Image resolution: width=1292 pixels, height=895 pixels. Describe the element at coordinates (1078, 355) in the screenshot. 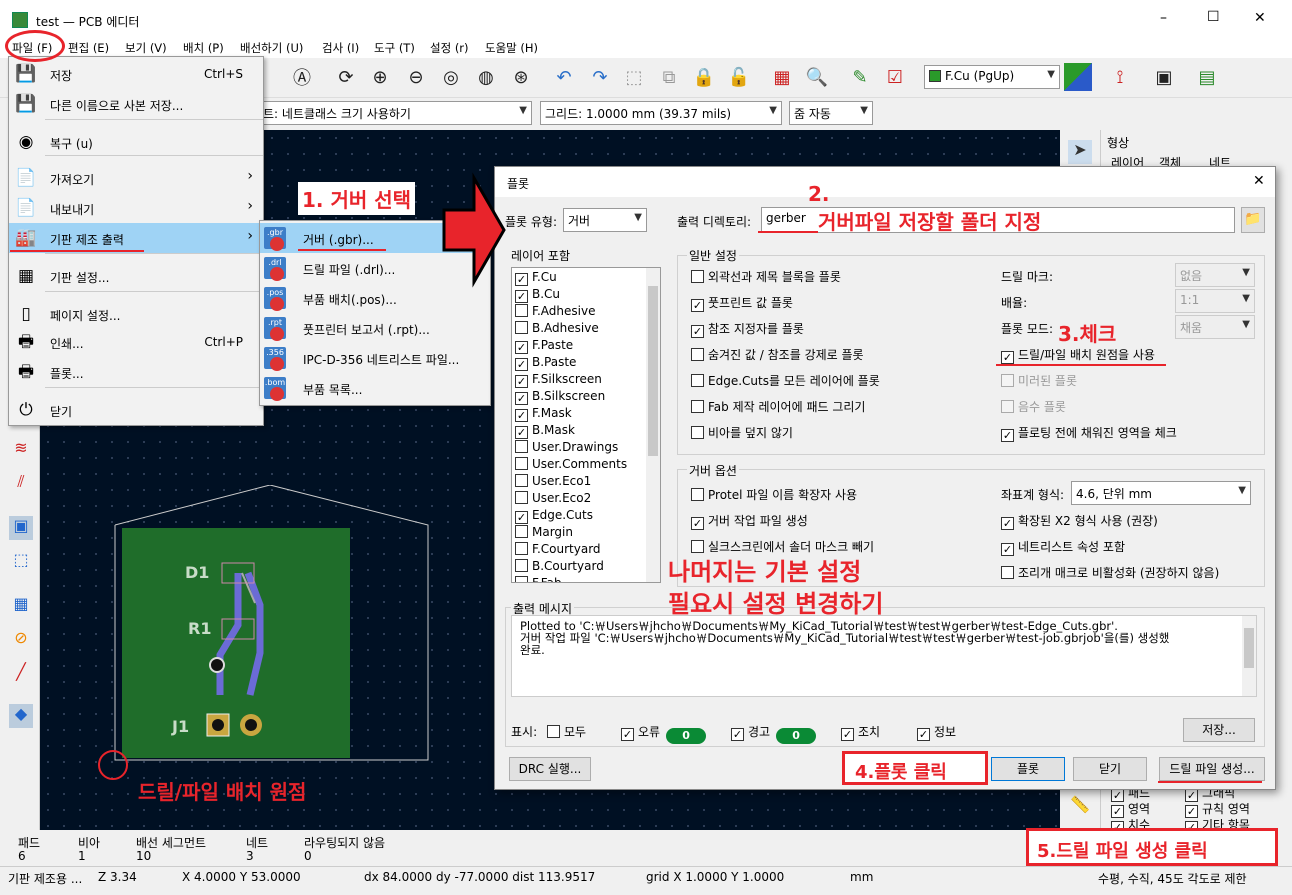

I see `option-checkbox: ✓ 드릴/파일 배치 원점을 사용` at that location.